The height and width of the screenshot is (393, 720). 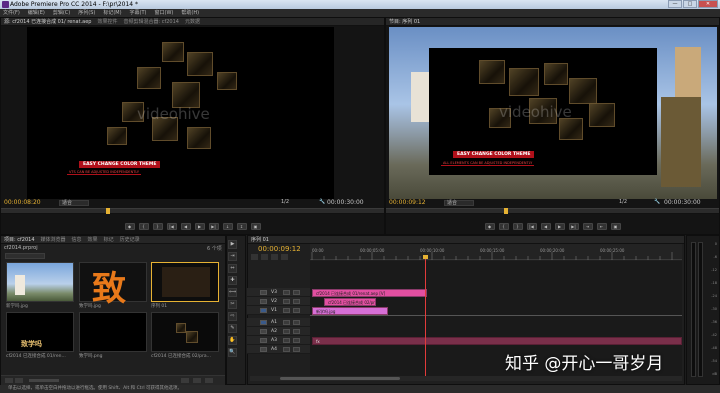 What do you see at coordinates (113, 332) in the screenshot?
I see `project-thumb-black-text` at bounding box center [113, 332].